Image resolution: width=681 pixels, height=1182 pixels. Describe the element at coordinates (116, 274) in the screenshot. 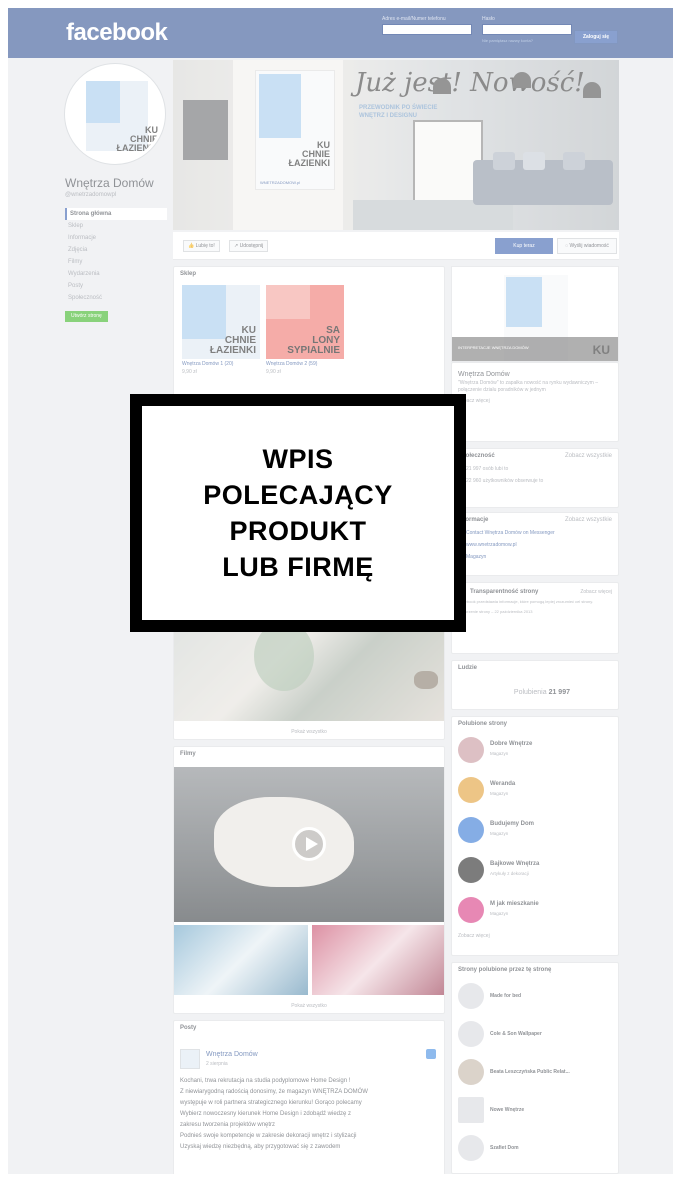

I see `nav-item-events: Wydarzenia` at that location.